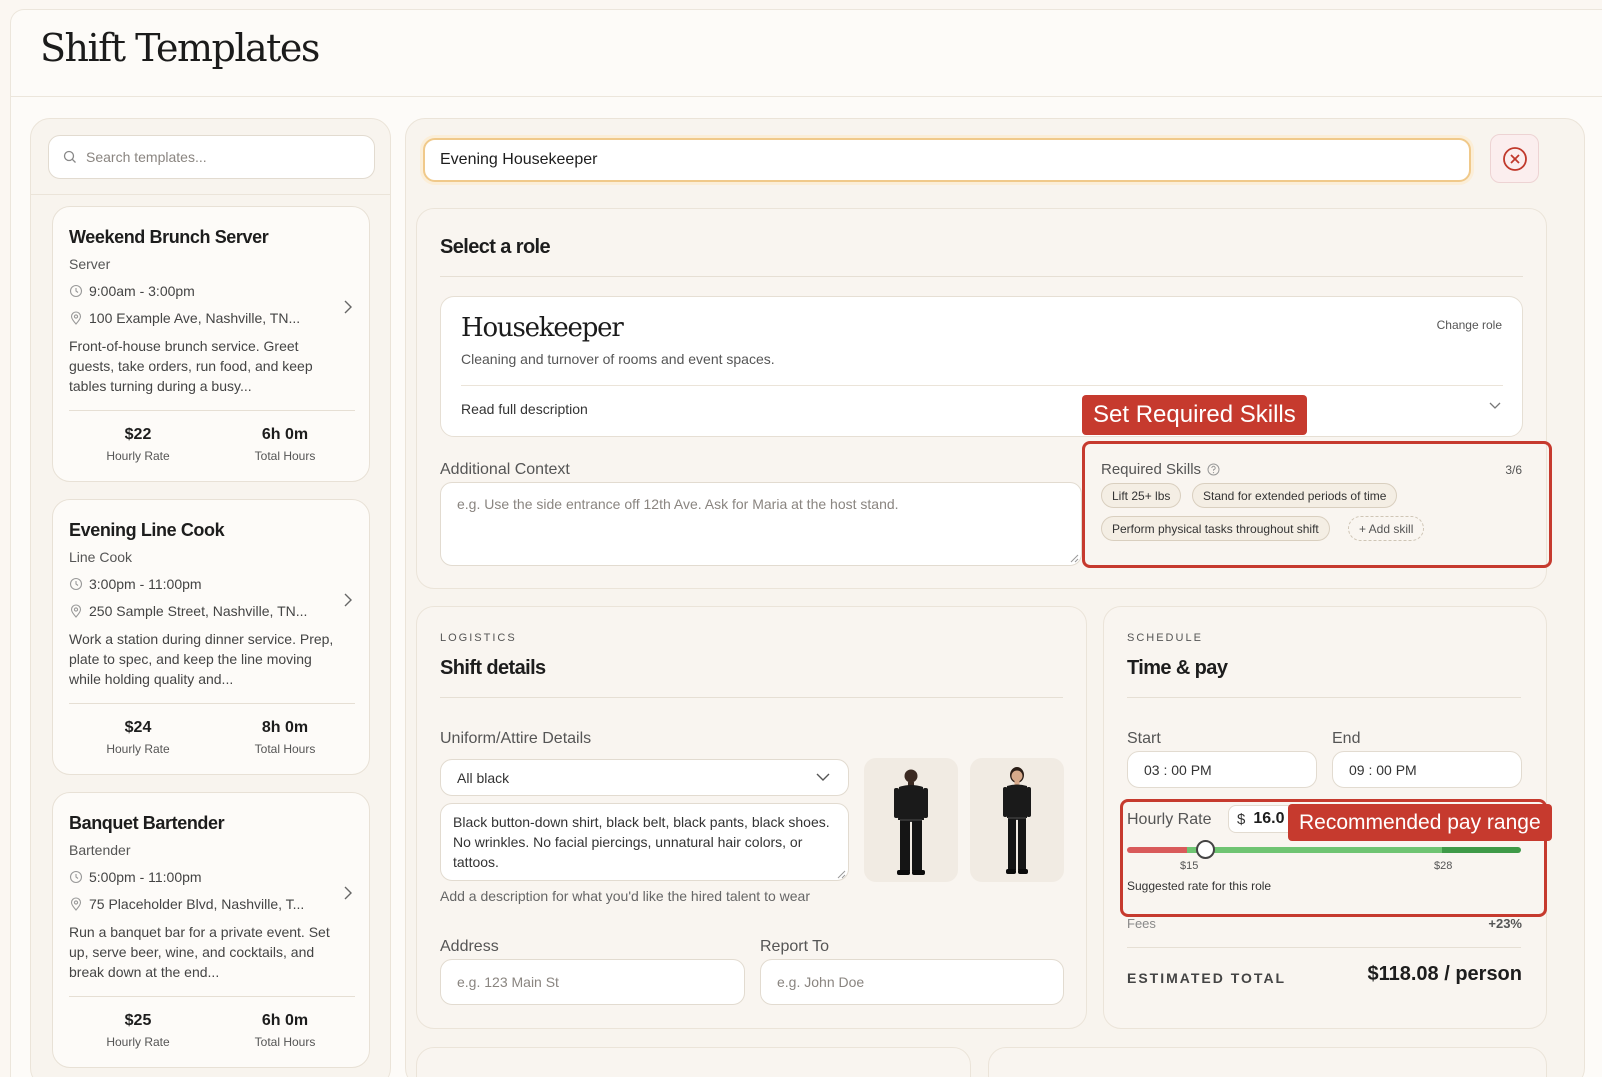 This screenshot has height=1077, width=1602. Describe the element at coordinates (483, 777) in the screenshot. I see `uniform-selected-value: All black` at that location.